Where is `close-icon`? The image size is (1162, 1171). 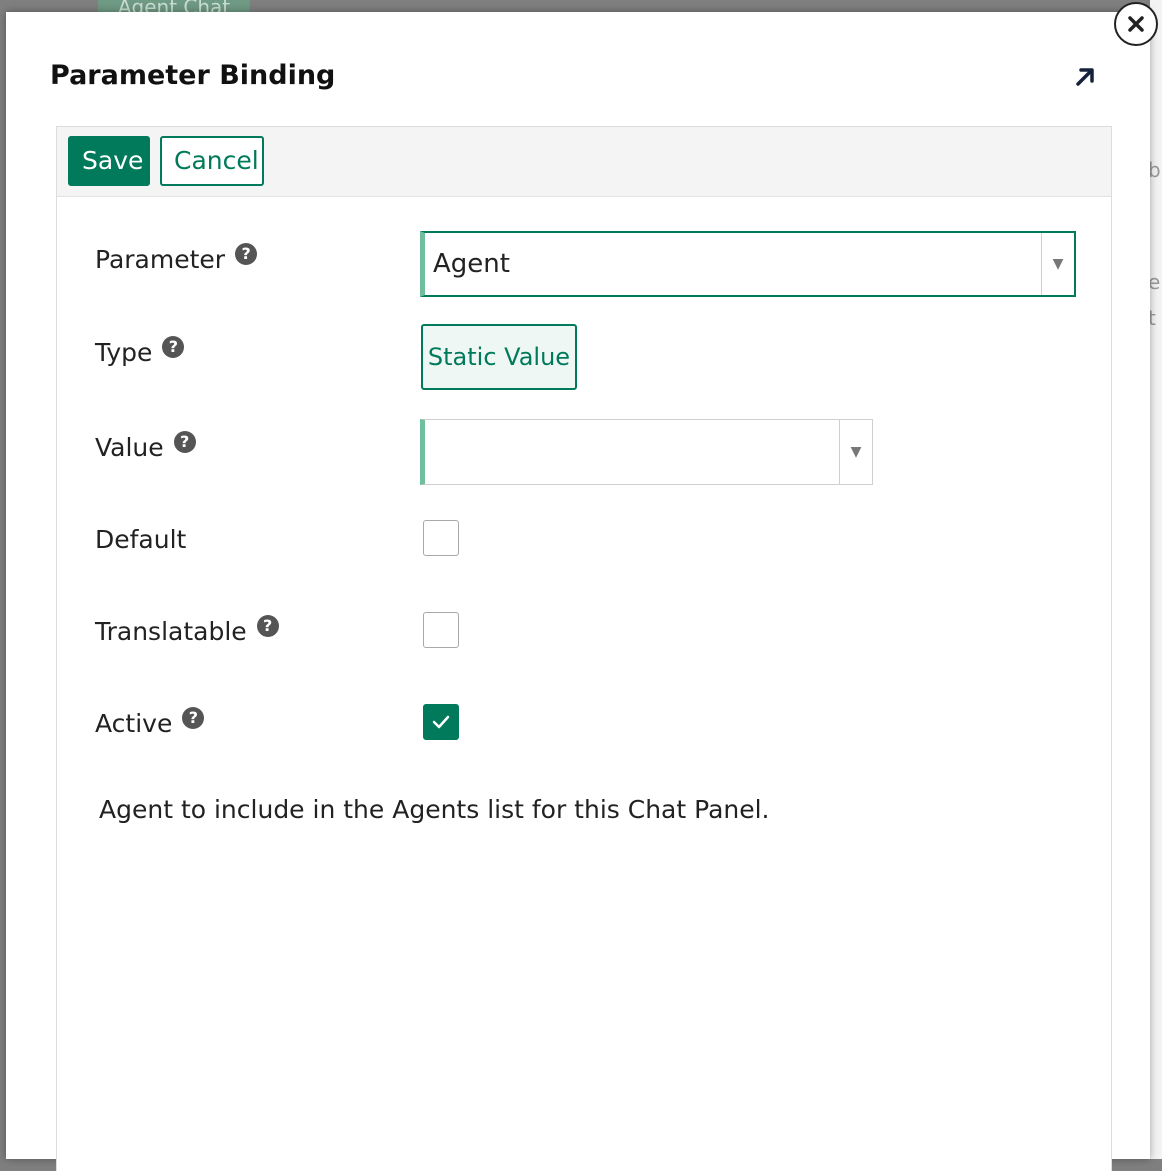 close-icon is located at coordinates (1136, 24).